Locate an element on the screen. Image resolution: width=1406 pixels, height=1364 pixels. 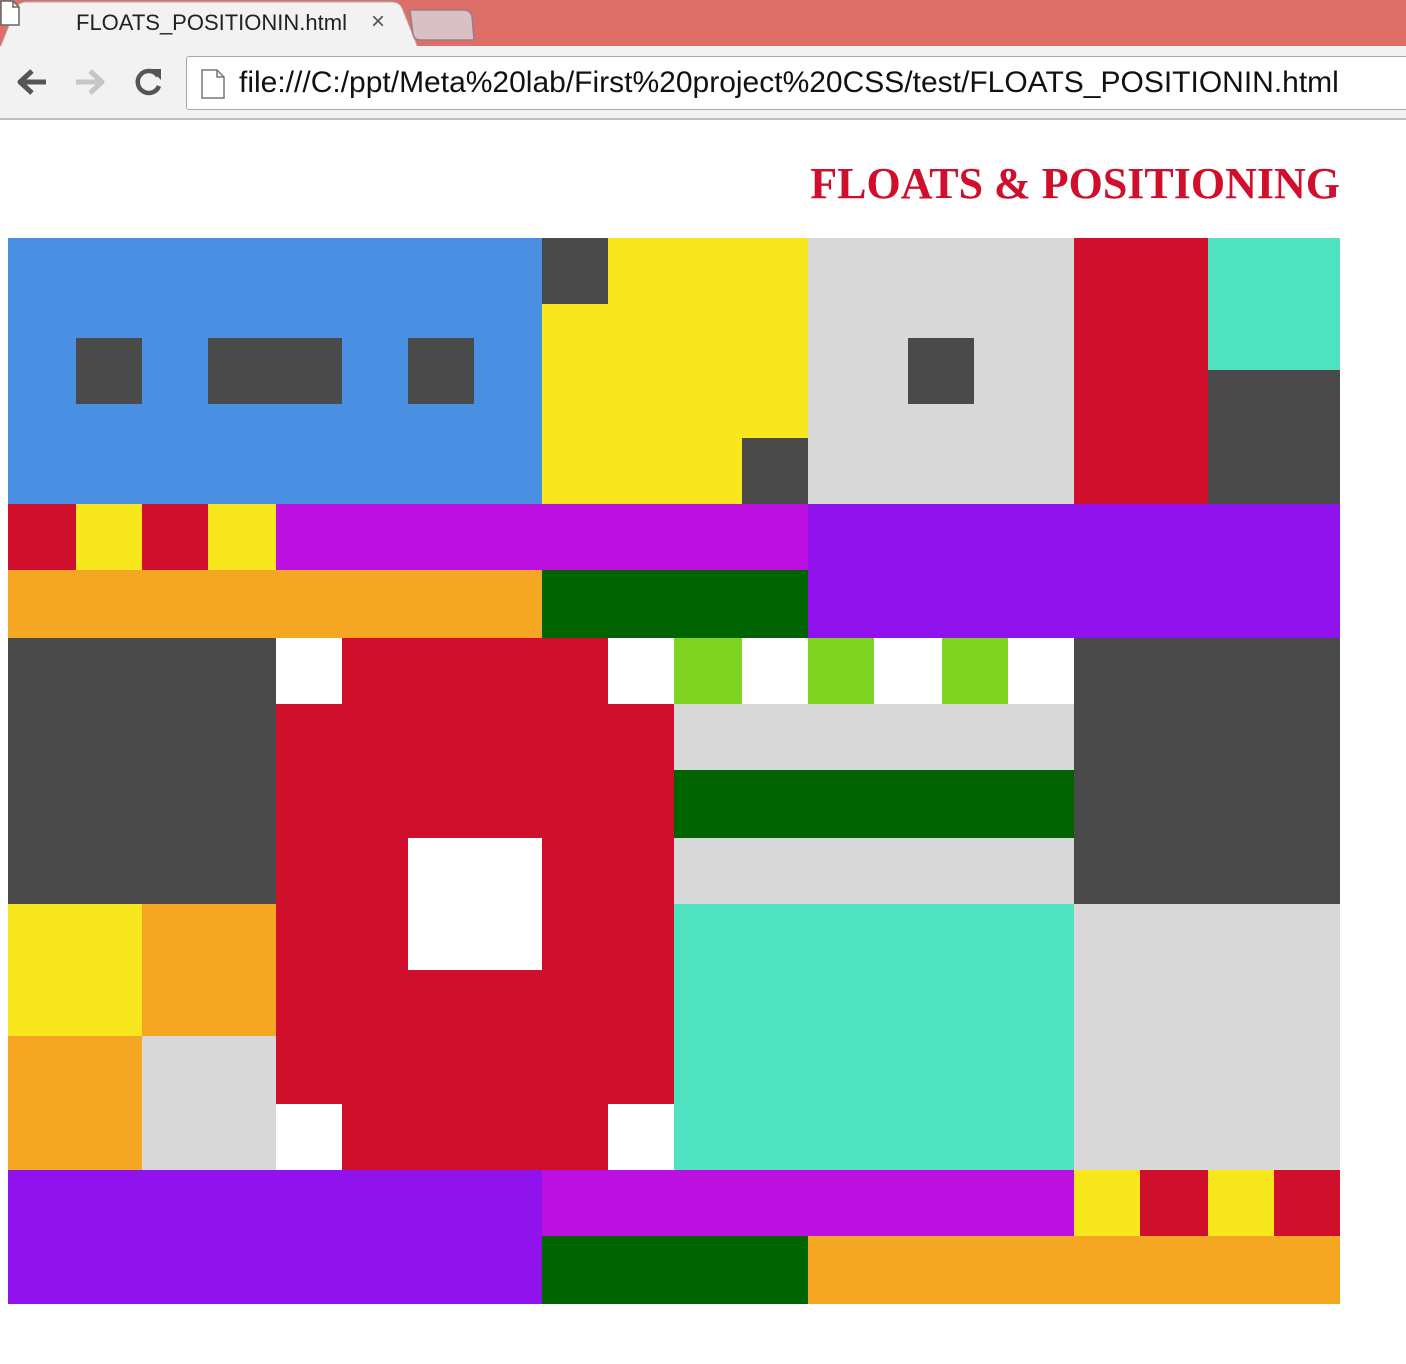
active-tab: FLOATS_POSITIONIN.html × is located at coordinates (209, 24).